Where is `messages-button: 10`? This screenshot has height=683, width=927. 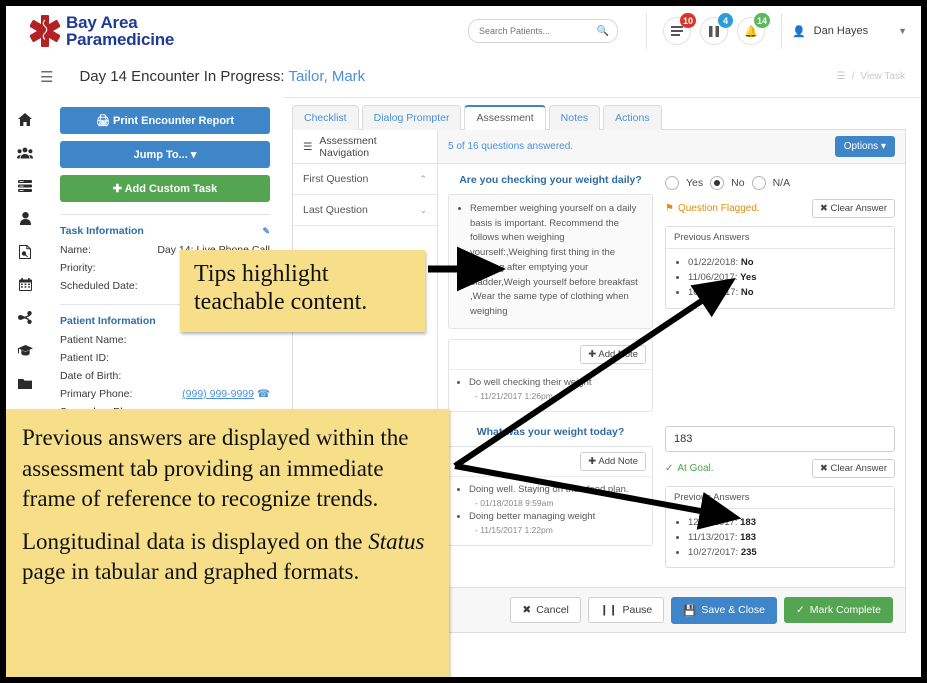 messages-button: 10 is located at coordinates (679, 29).